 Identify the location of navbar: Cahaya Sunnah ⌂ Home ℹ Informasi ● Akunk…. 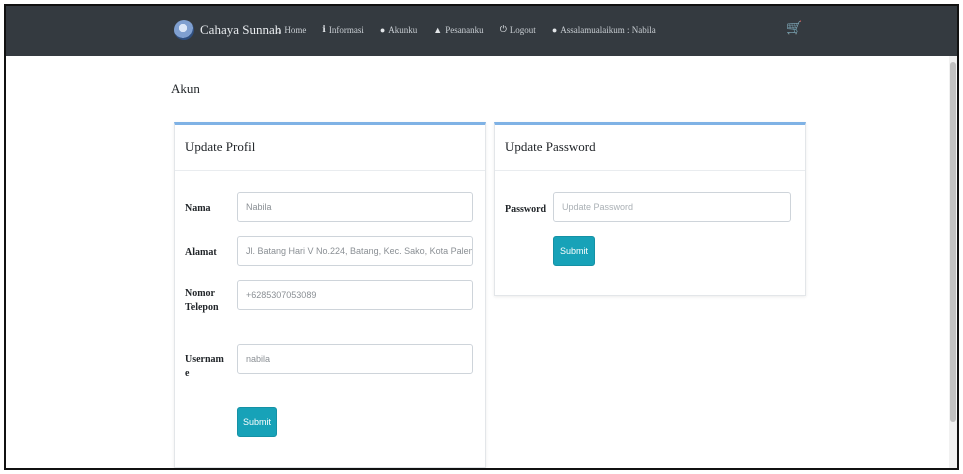
(481, 31).